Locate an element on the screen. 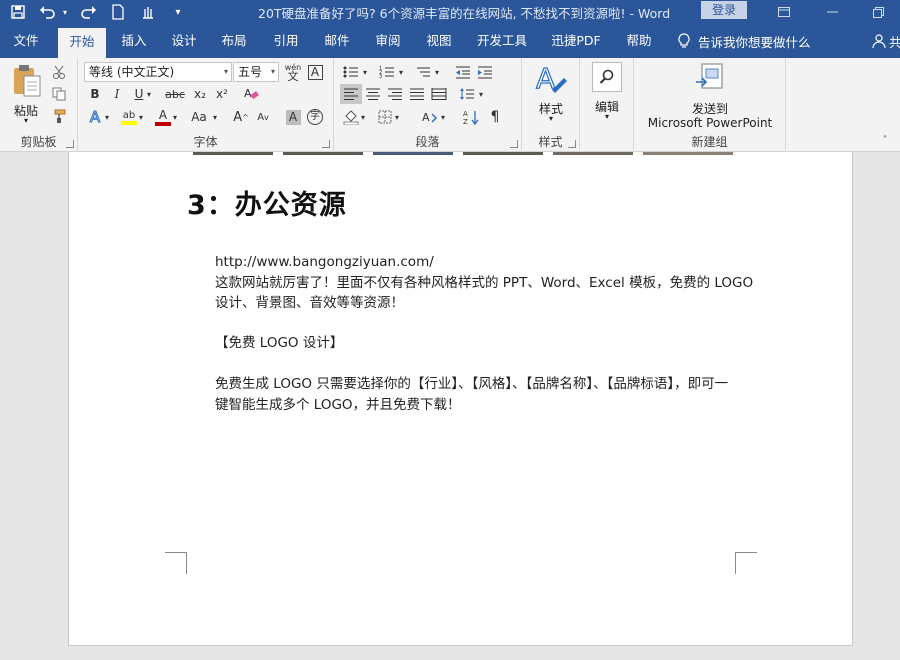 The height and width of the screenshot is (660, 900). multilevel-dropdown-icon: ▾ is located at coordinates (437, 72).